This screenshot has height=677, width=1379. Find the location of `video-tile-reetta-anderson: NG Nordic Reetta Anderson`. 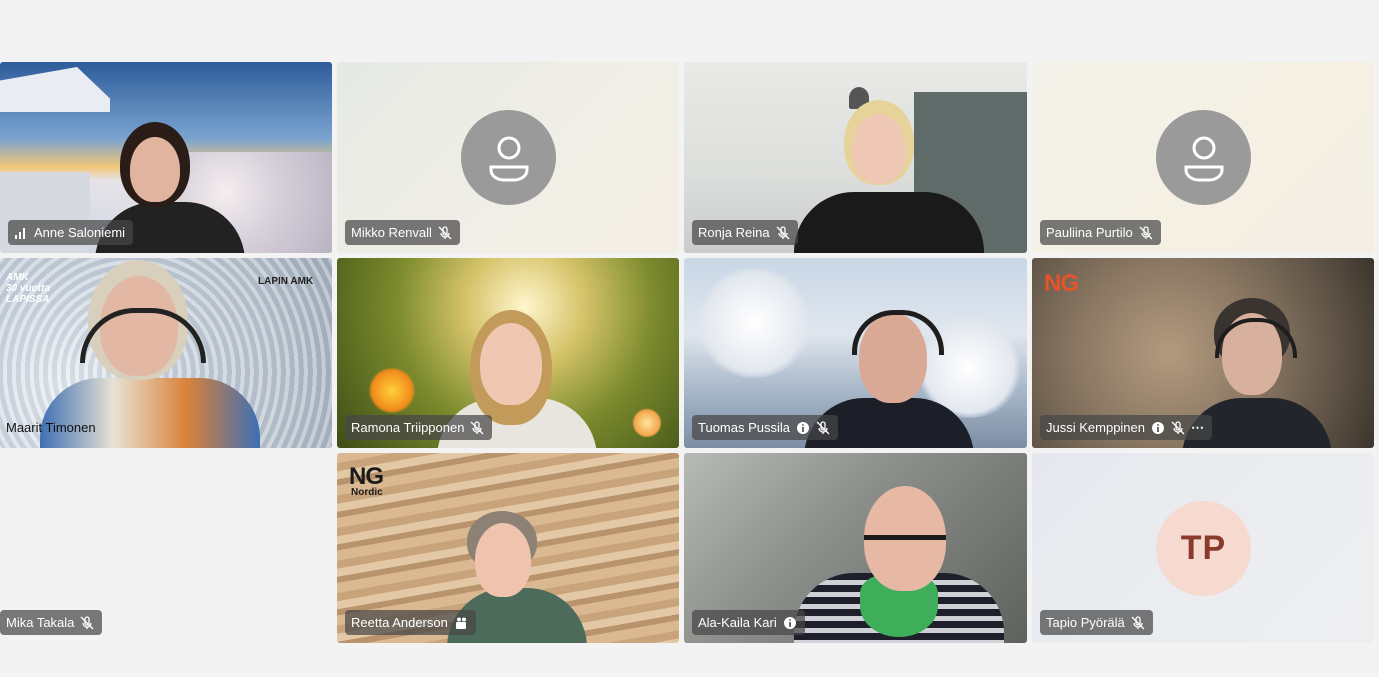

video-tile-reetta-anderson: NG Nordic Reetta Anderson is located at coordinates (508, 548).